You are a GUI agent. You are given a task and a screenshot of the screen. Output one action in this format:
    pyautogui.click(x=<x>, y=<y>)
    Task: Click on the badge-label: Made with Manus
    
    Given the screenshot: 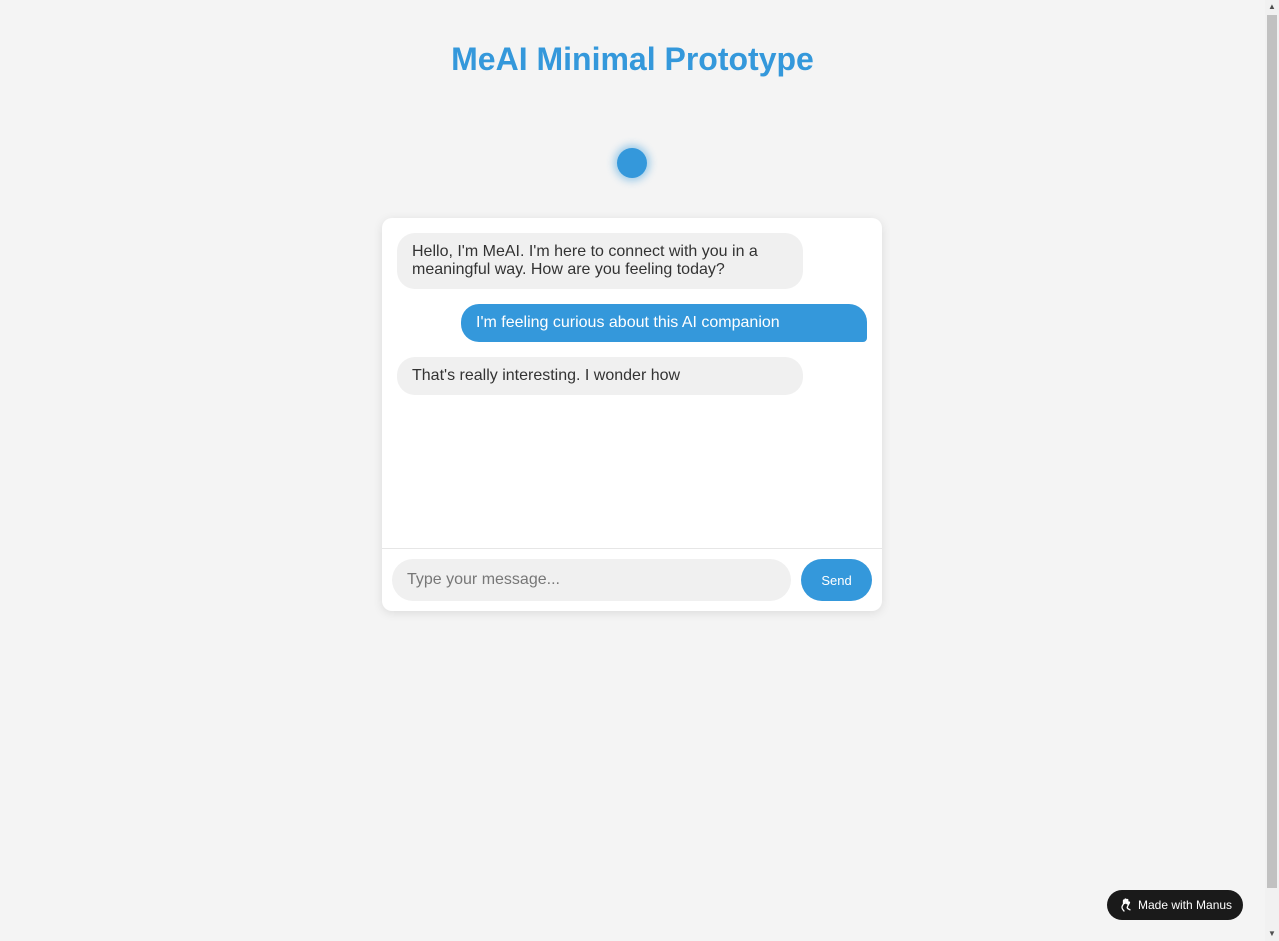 What is the action you would take?
    pyautogui.click(x=1185, y=905)
    